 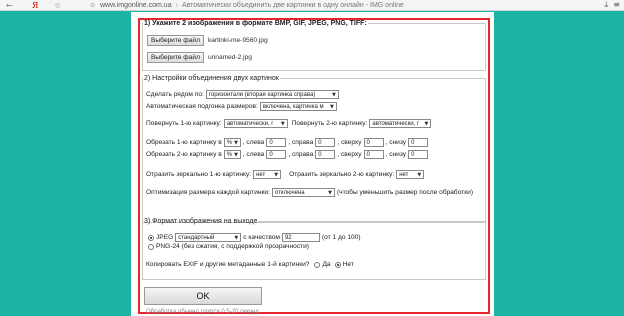 What do you see at coordinates (329, 123) in the screenshot?
I see `rotate2-label: Повернуть 2-ю картинку:` at bounding box center [329, 123].